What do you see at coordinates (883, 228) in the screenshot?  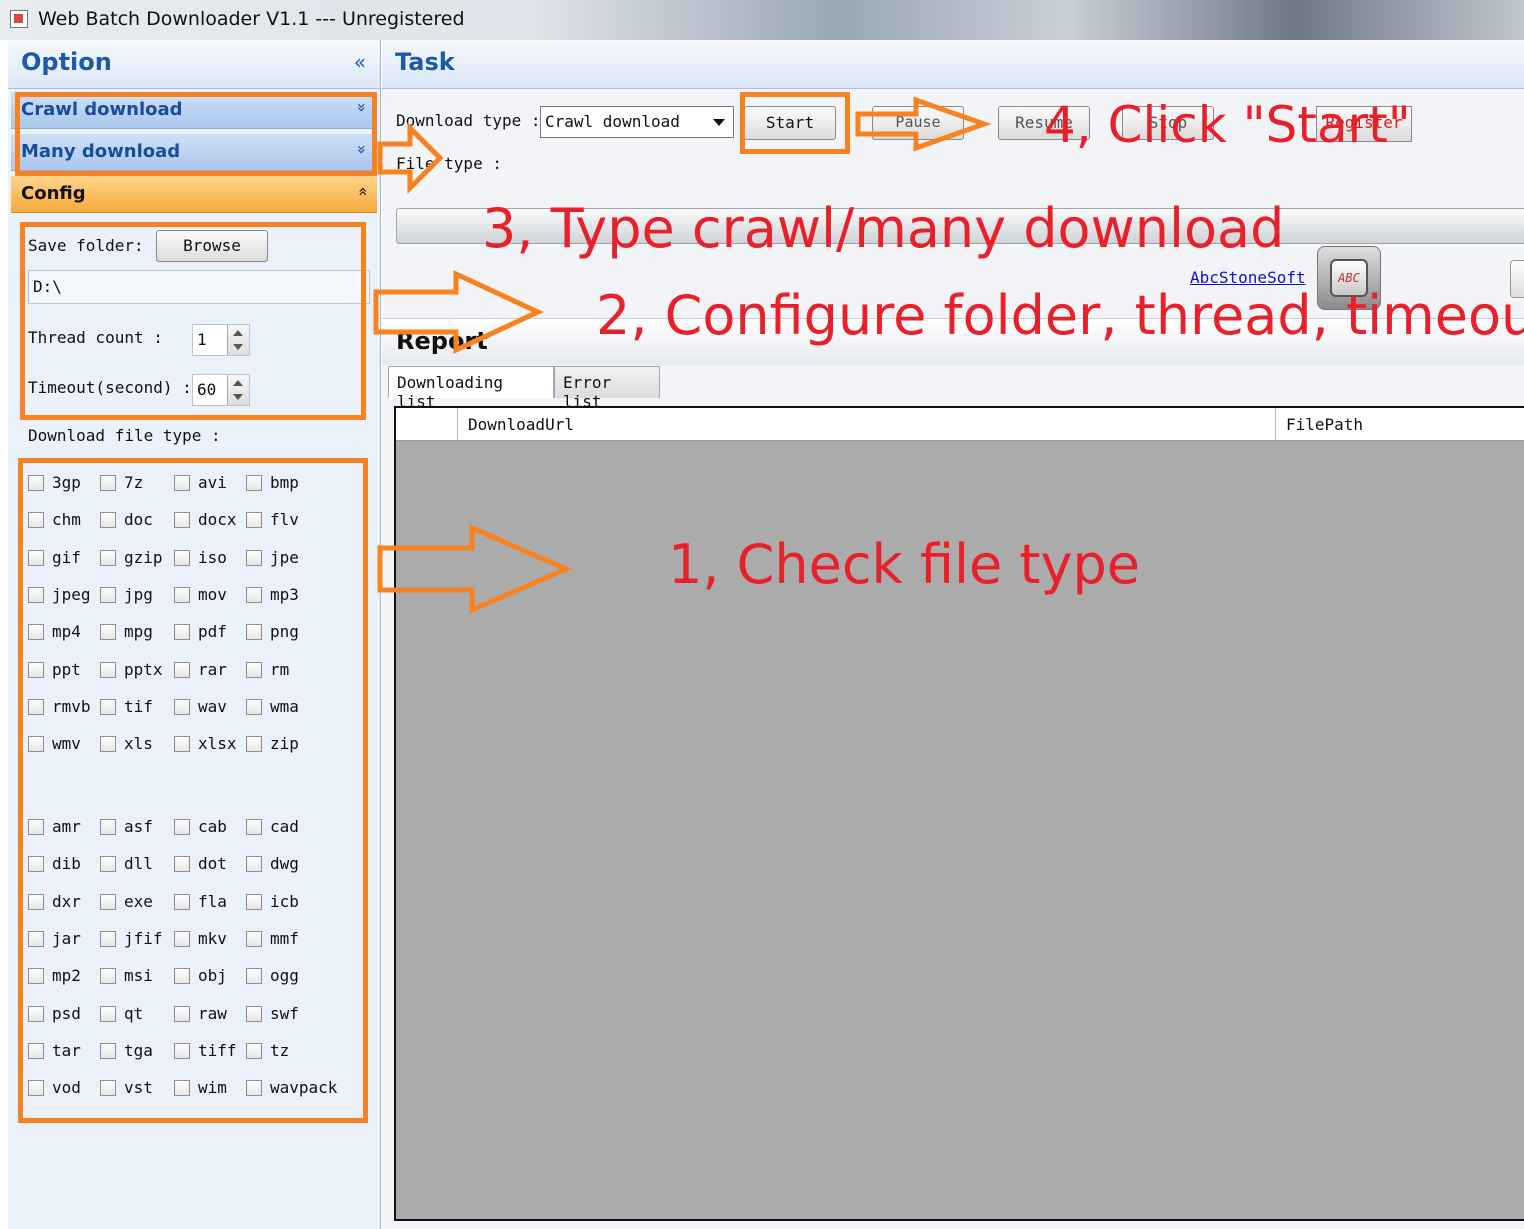 I see `annotation-step3: 3, Type crawl/many download` at bounding box center [883, 228].